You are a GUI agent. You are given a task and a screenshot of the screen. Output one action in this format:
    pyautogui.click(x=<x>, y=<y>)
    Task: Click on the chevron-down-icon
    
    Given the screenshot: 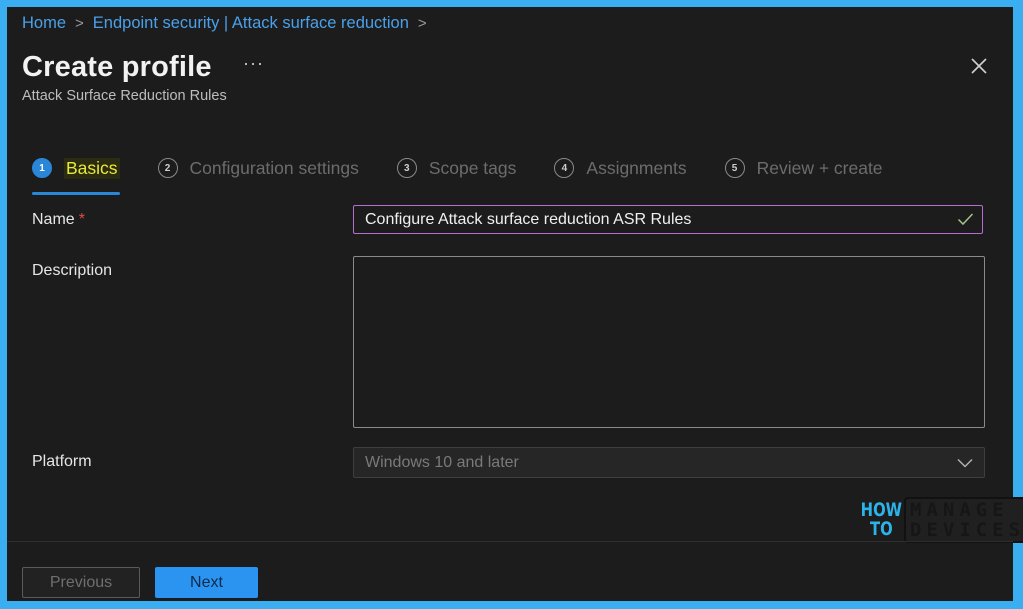 What is the action you would take?
    pyautogui.click(x=965, y=463)
    